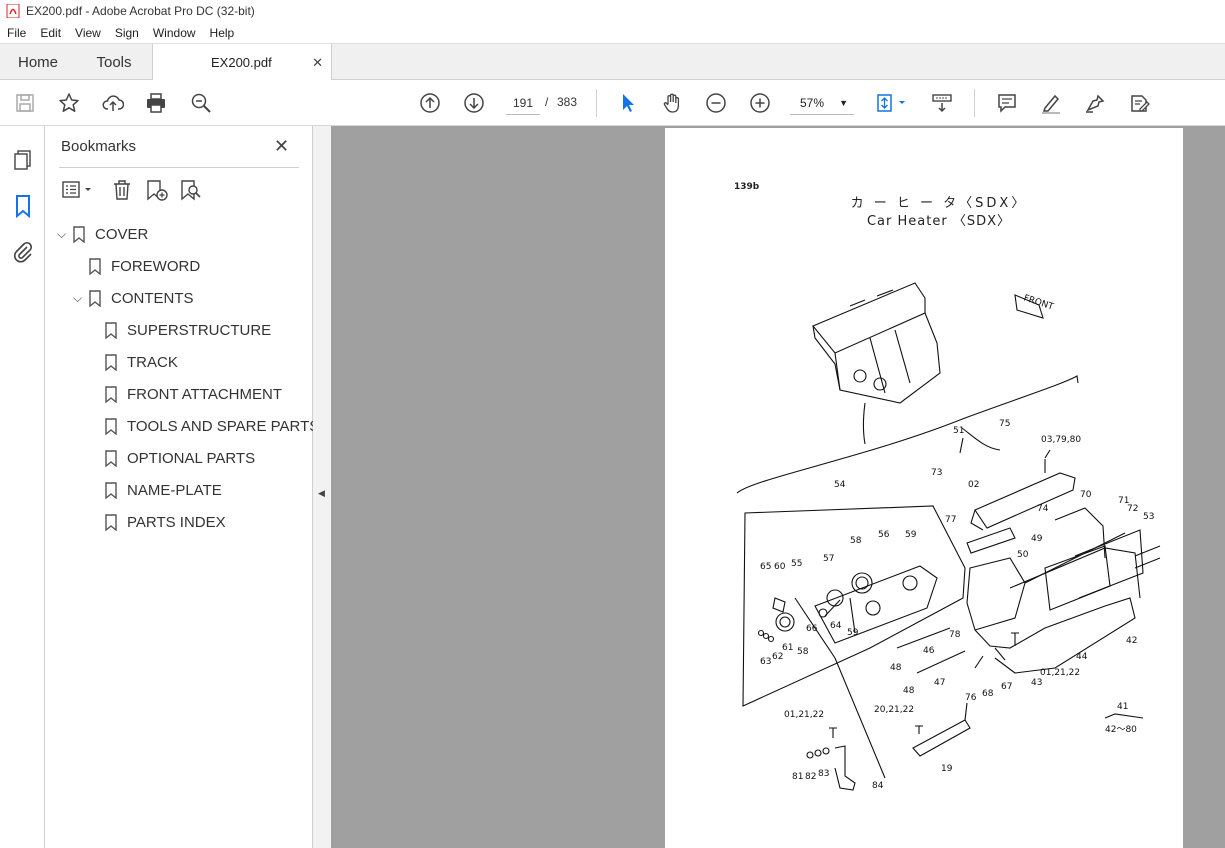  What do you see at coordinates (174, 490) in the screenshot?
I see `bookmark-label: NAME-PLATE` at bounding box center [174, 490].